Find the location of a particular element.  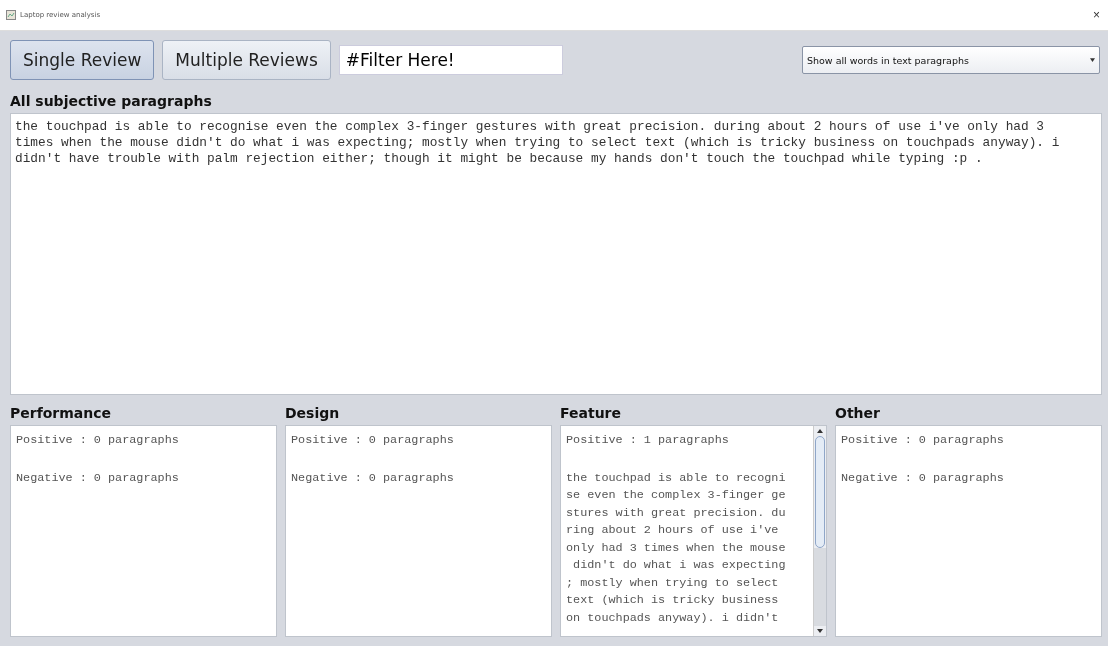

category-heading: Performance is located at coordinates (61, 413).